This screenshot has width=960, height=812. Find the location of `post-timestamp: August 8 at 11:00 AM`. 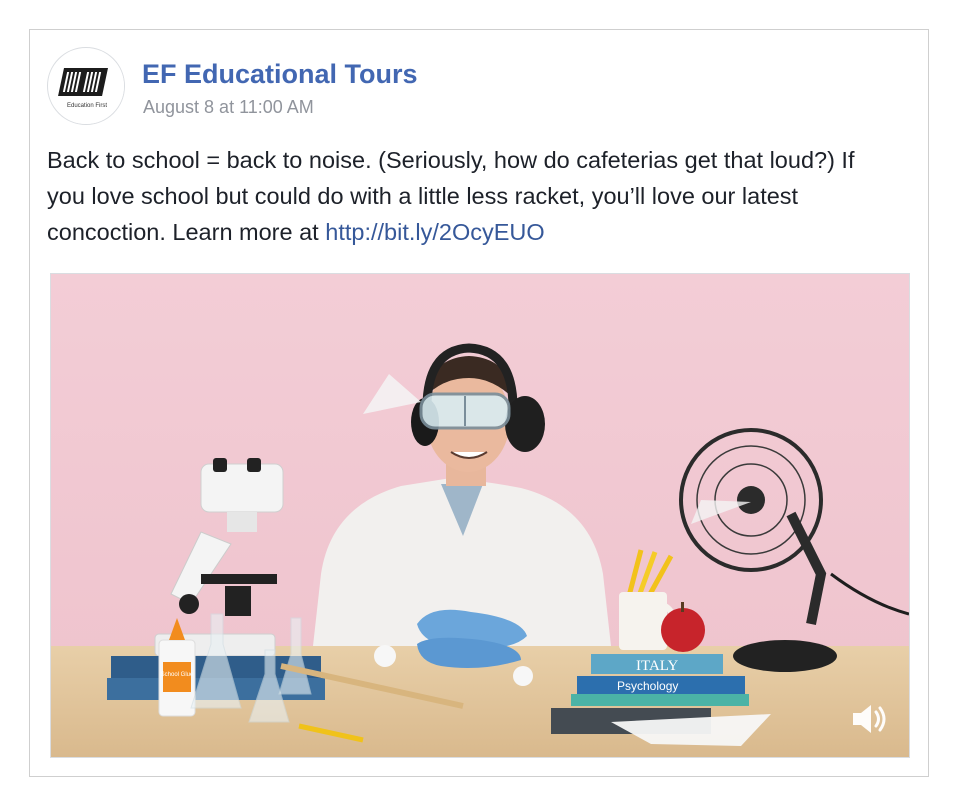

post-timestamp: August 8 at 11:00 AM is located at coordinates (228, 107).